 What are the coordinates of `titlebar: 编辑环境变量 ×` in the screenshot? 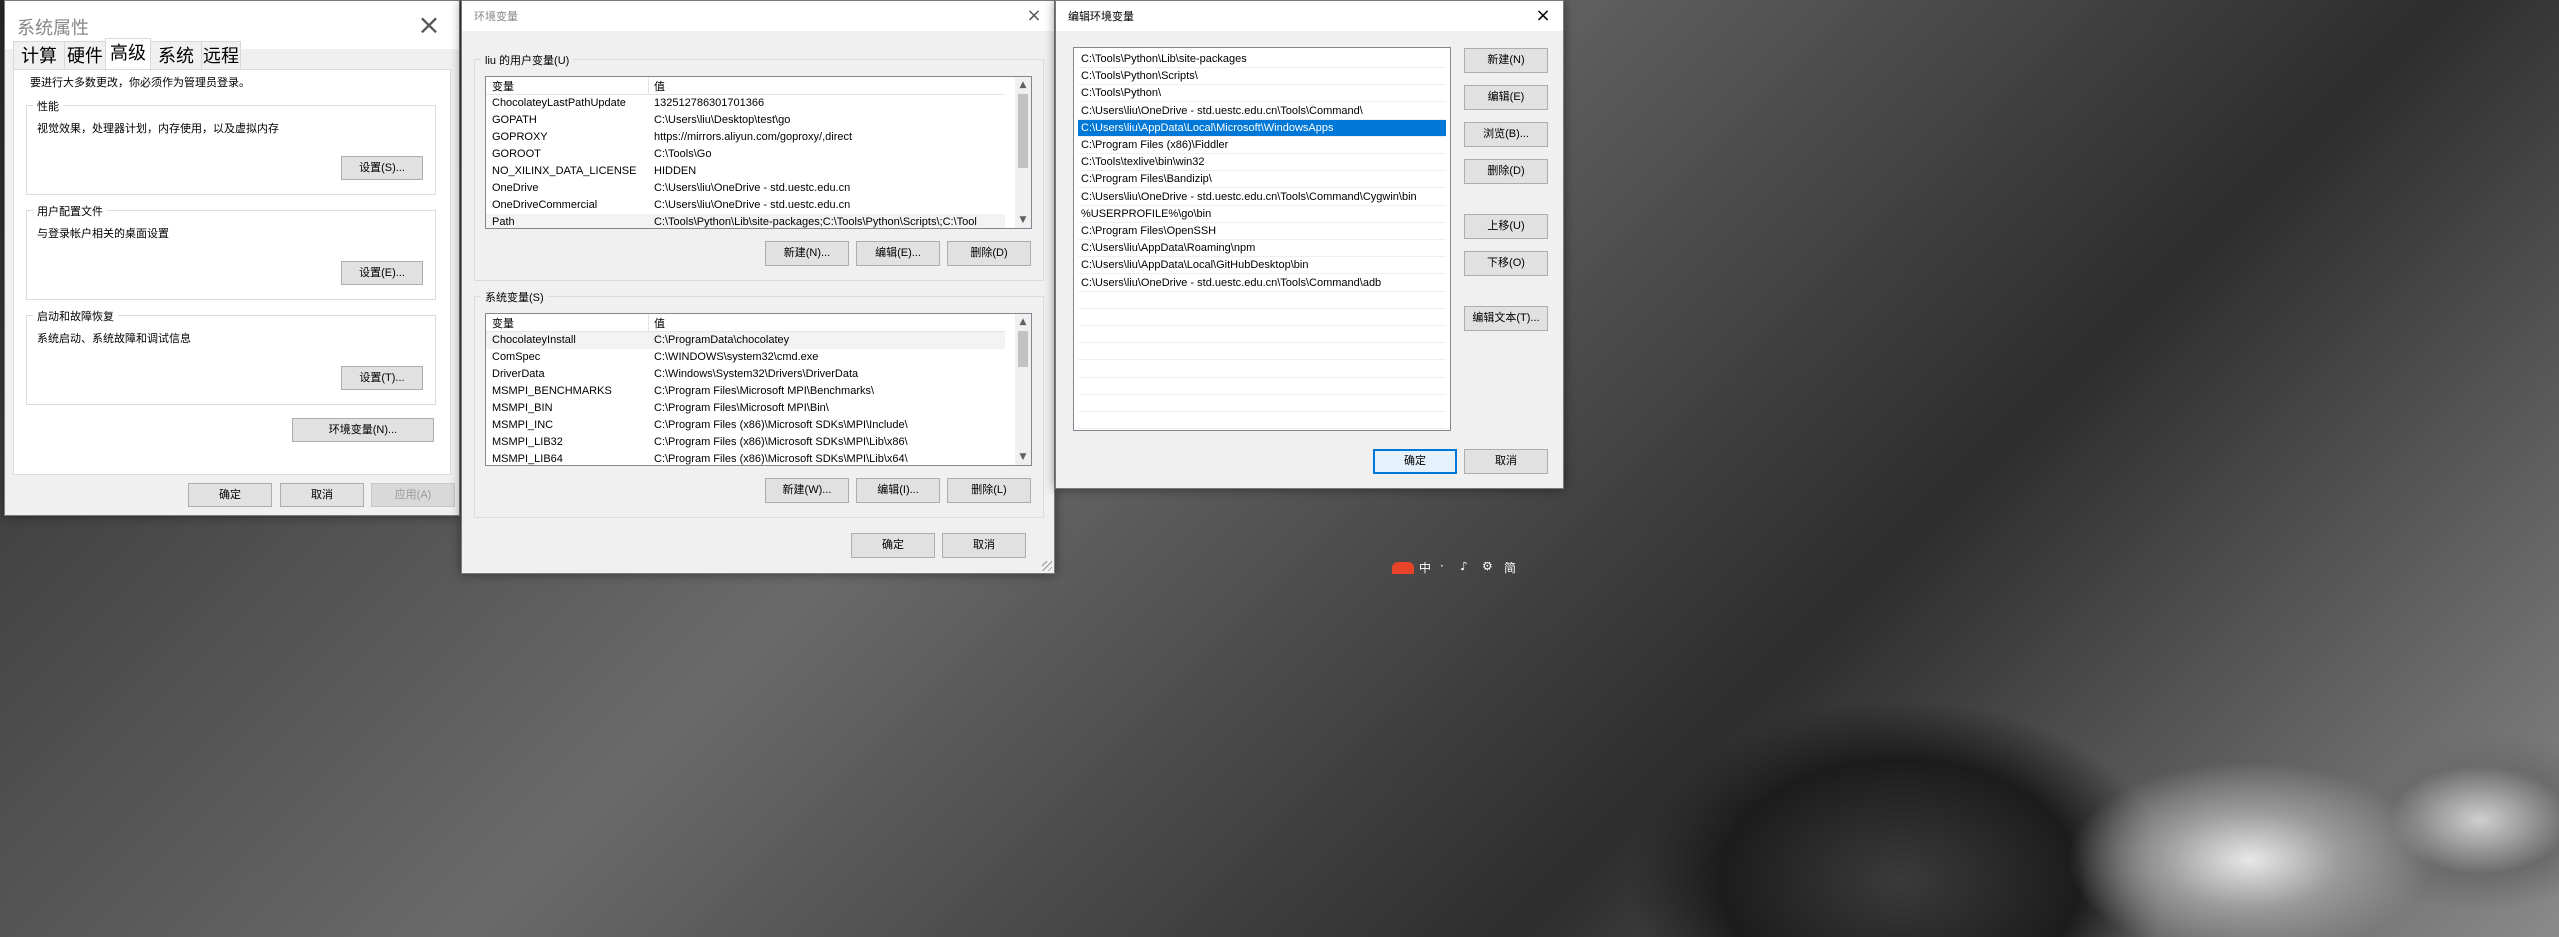 It's located at (1309, 16).